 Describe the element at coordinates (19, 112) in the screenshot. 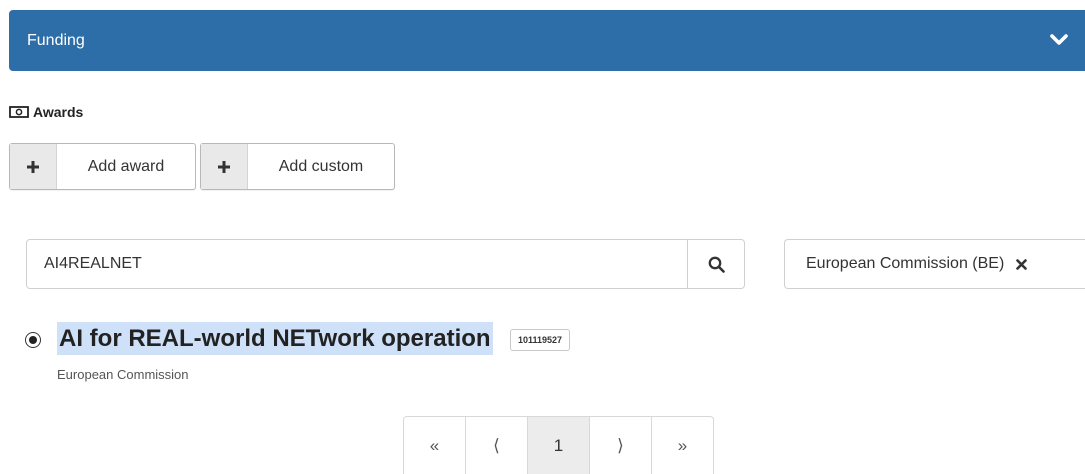

I see `money-bill-icon` at that location.